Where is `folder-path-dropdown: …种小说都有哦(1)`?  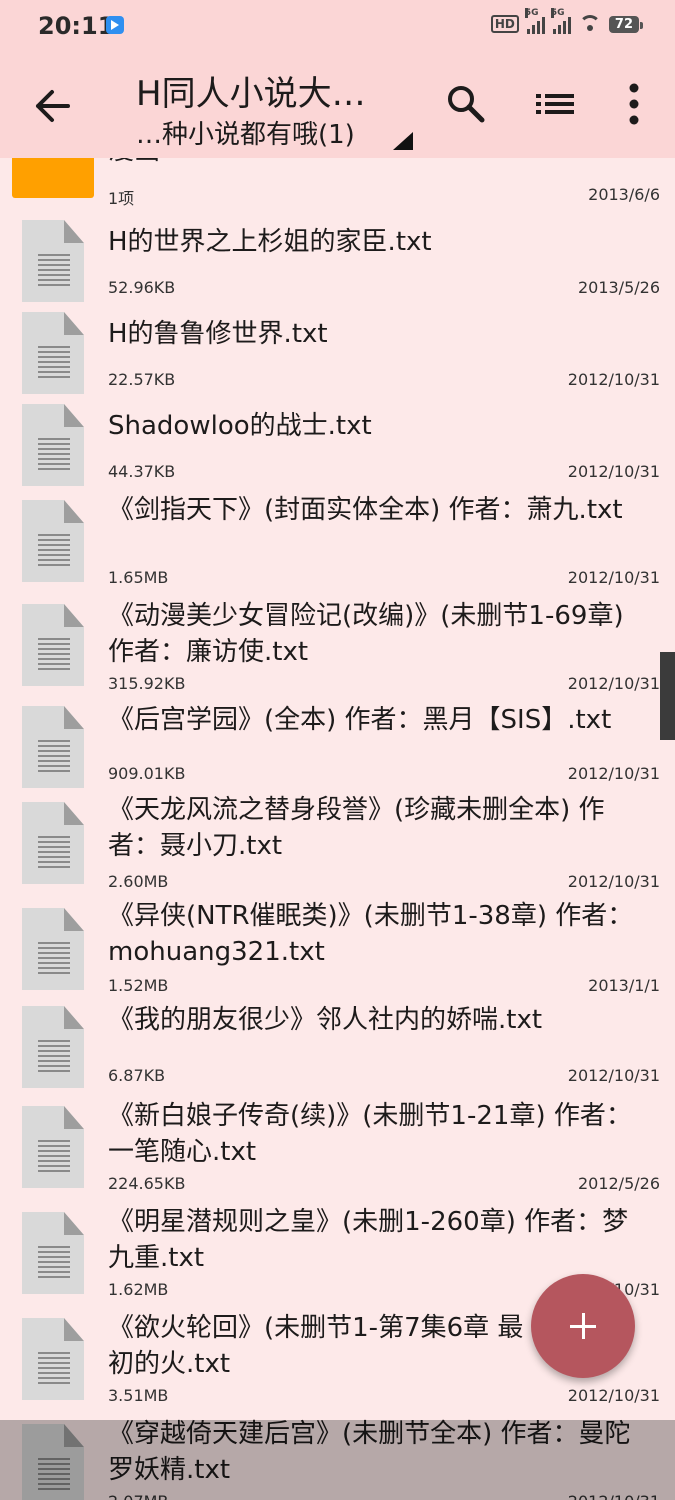 folder-path-dropdown: …种小说都有哦(1) is located at coordinates (245, 132).